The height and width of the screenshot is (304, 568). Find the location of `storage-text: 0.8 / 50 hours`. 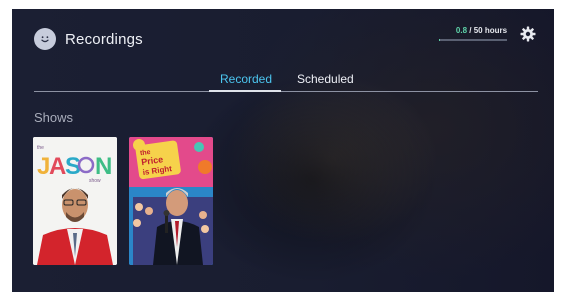

storage-text: 0.8 / 50 hours is located at coordinates (481, 30).